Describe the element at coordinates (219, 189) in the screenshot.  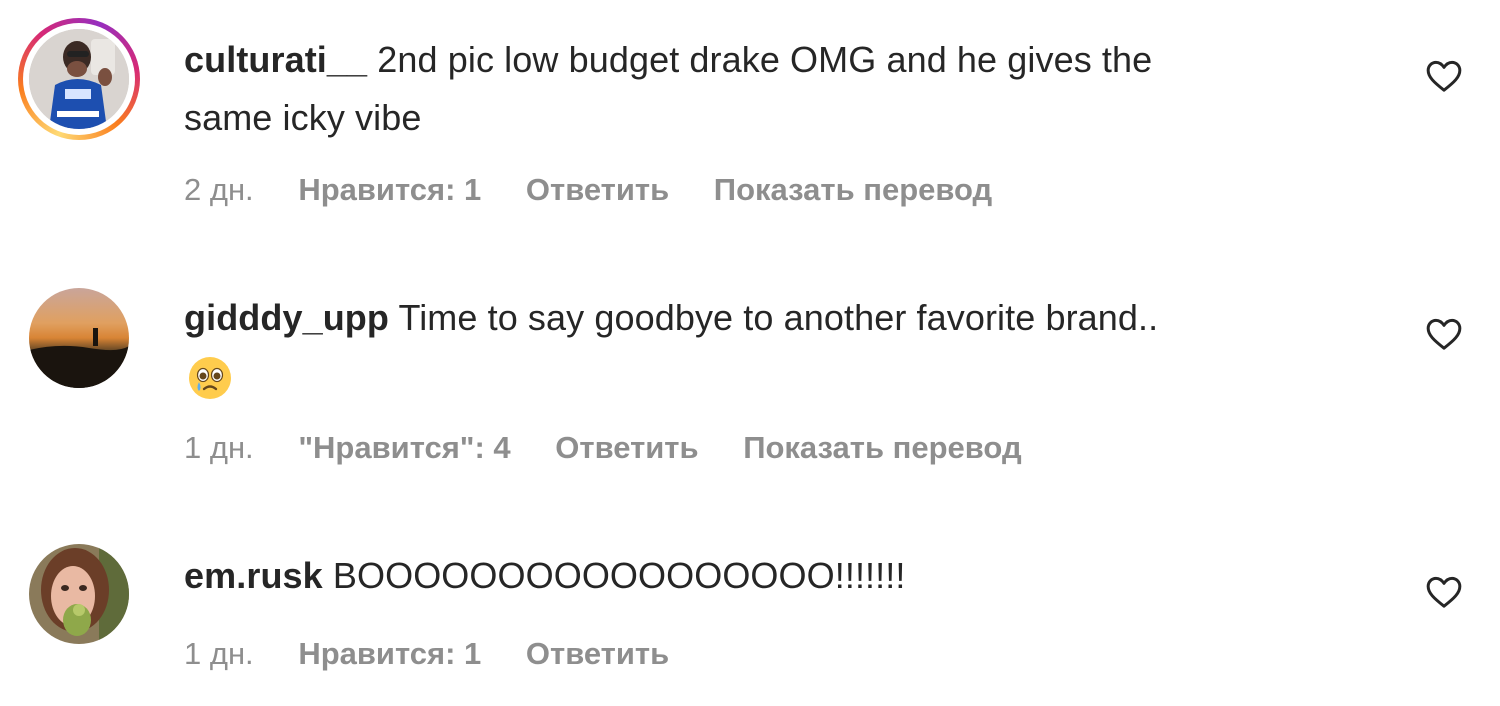
I see `comment-time: 2 дн.` at that location.